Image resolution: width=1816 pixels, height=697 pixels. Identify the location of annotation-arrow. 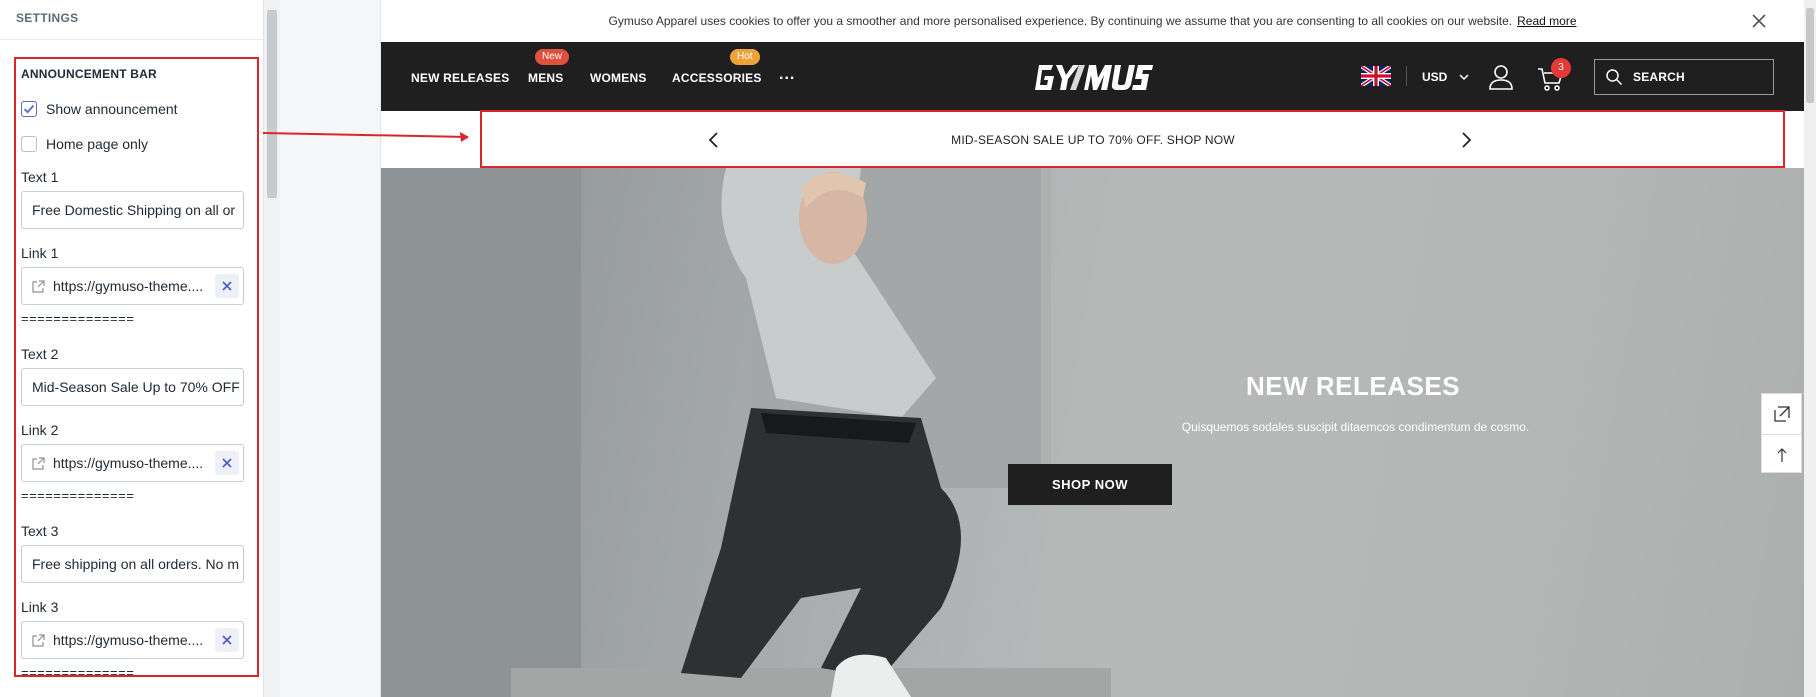
(366, 137).